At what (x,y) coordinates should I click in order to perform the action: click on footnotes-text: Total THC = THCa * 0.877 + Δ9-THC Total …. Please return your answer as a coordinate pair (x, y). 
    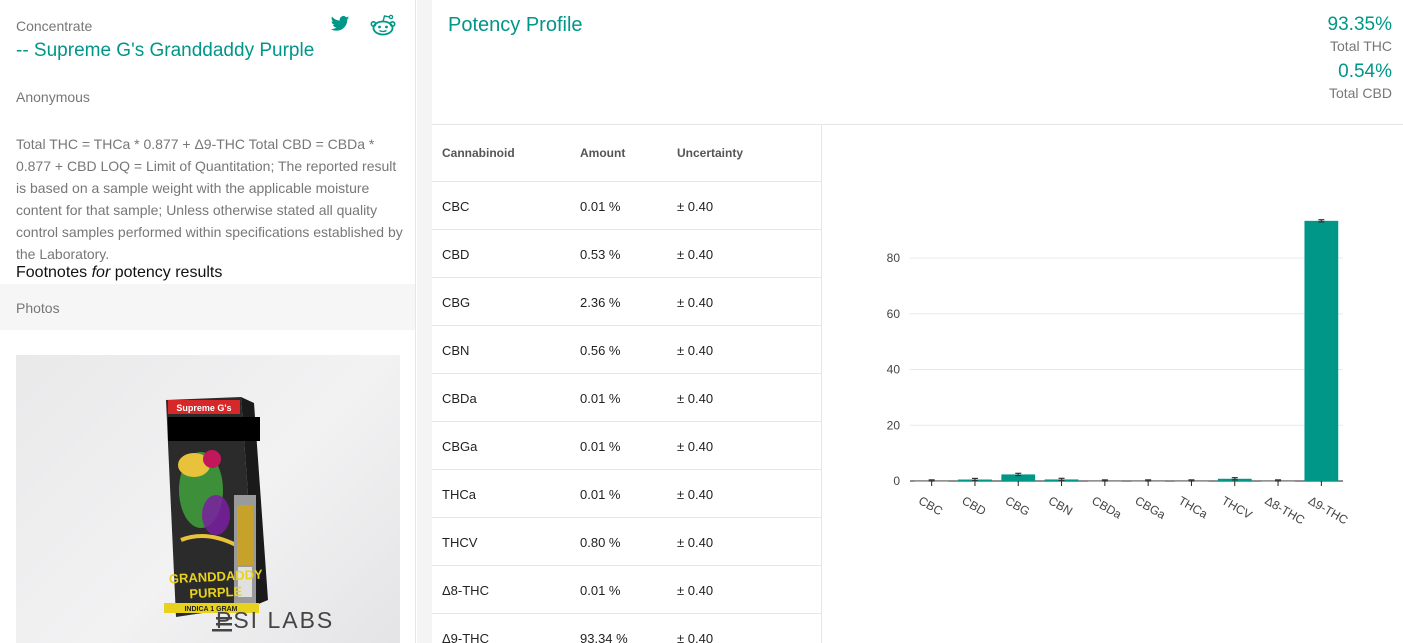
    Looking at the image, I should click on (209, 199).